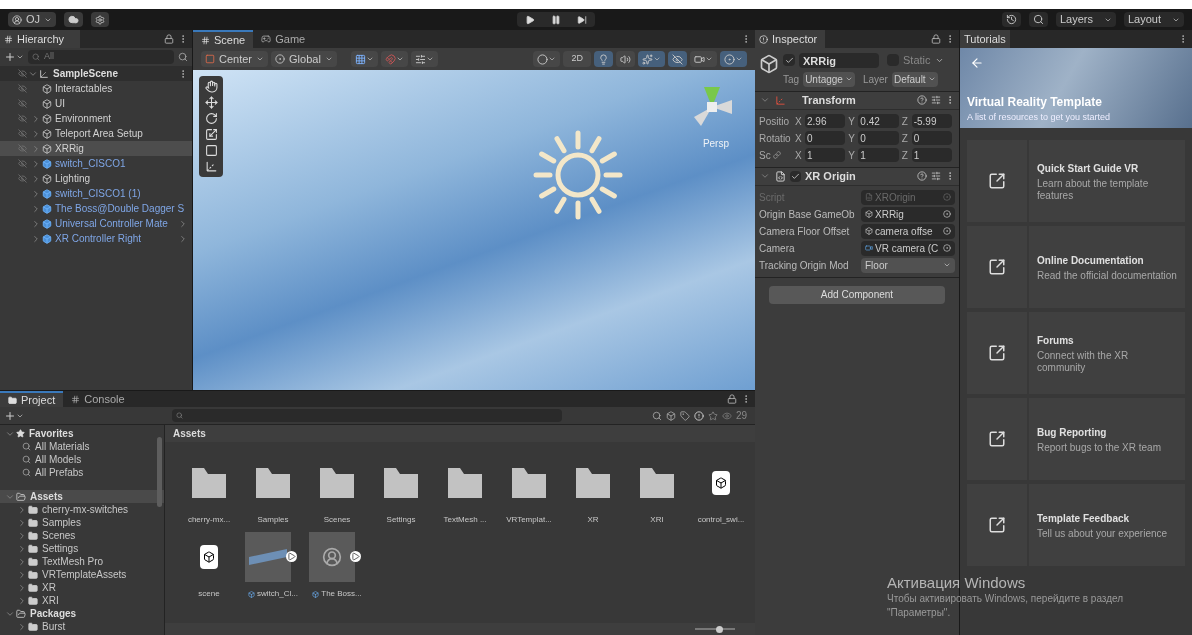  I want to click on tree-item: XRI, so click(82, 600).